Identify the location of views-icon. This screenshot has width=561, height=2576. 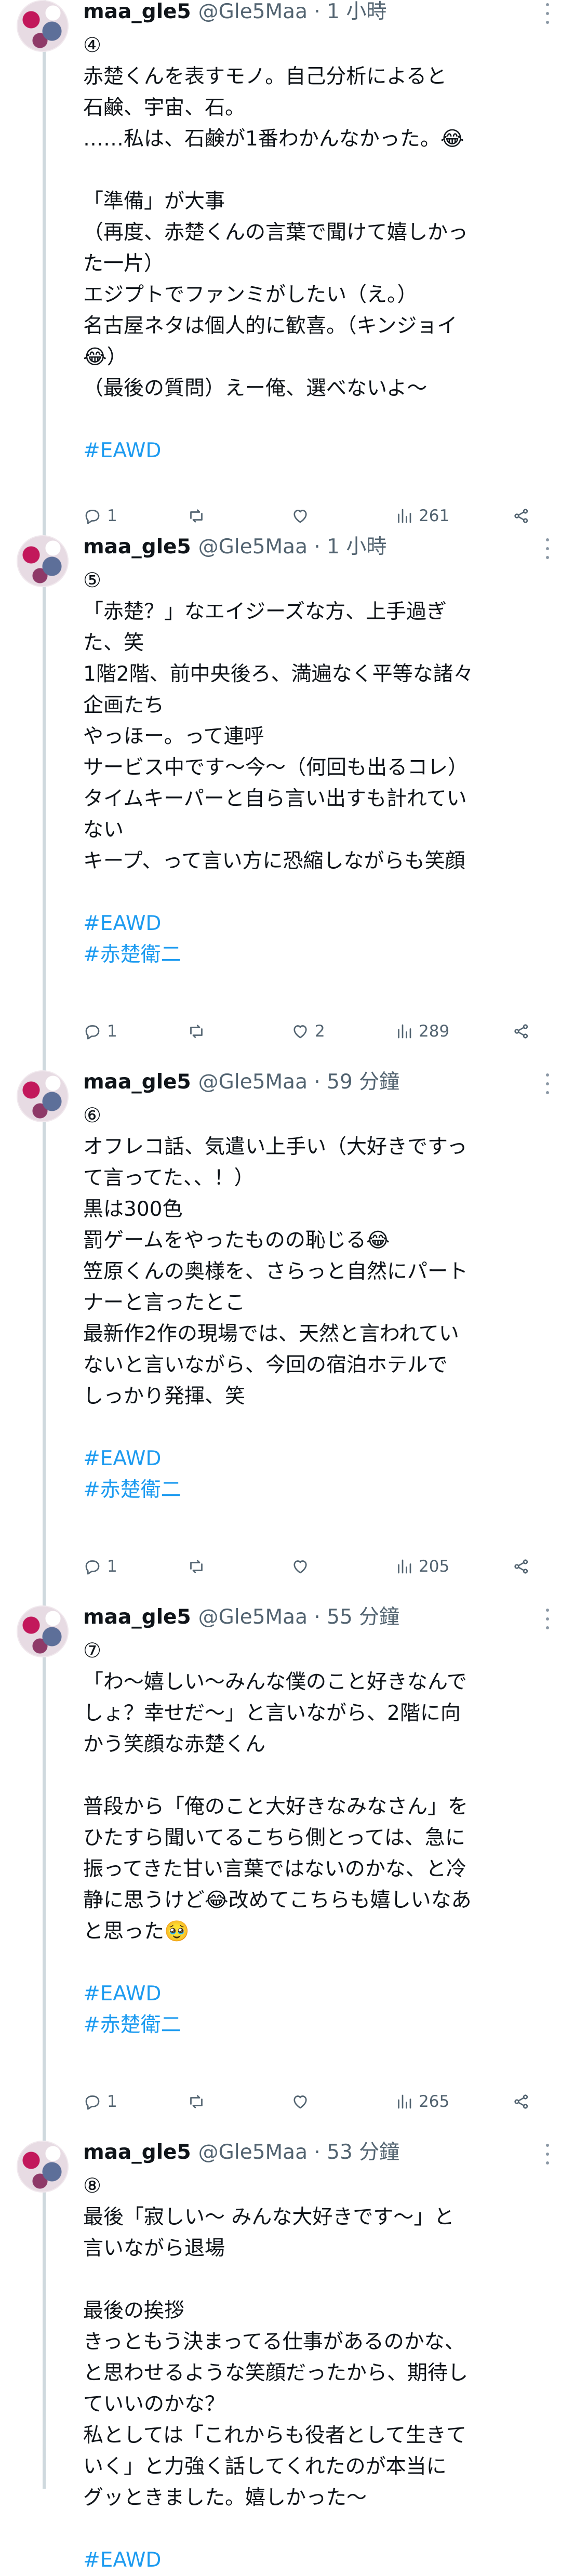
(404, 516).